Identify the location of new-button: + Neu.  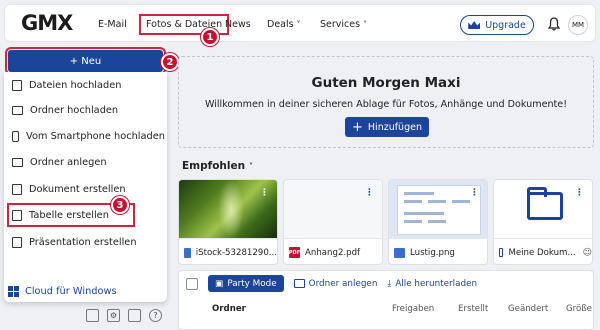
(85, 61).